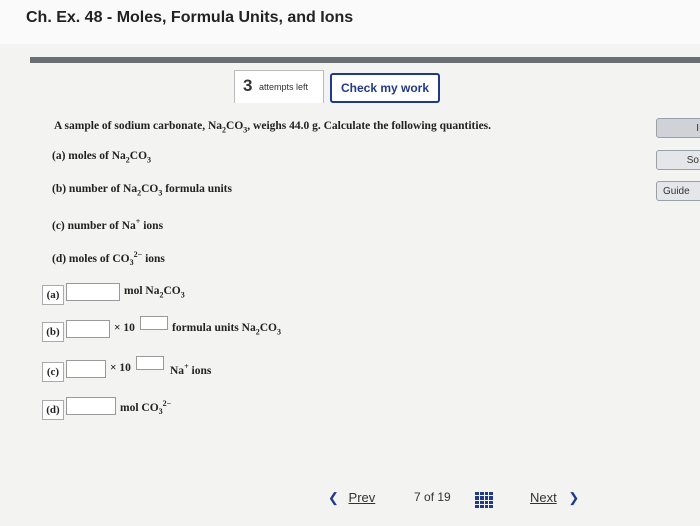  Describe the element at coordinates (150, 363) in the screenshot. I see `answer-c-exponent-input` at that location.